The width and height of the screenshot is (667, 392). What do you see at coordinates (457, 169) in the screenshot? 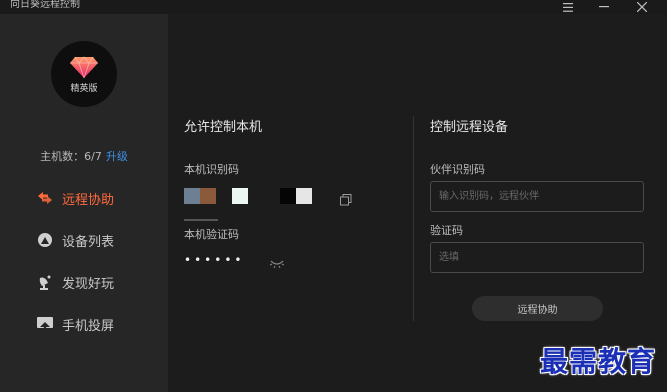
I see `partner-id-label: 伙伴识别码` at bounding box center [457, 169].